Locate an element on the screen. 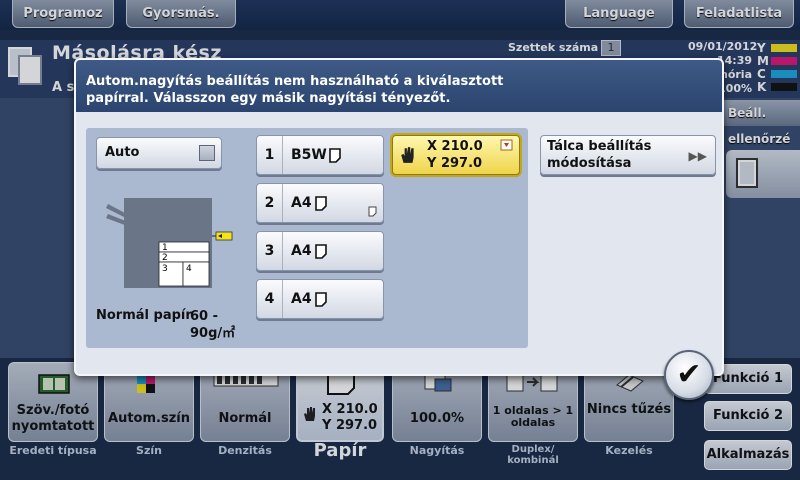 The image size is (800, 480). bypass-y: Y 297.0 is located at coordinates (455, 163).